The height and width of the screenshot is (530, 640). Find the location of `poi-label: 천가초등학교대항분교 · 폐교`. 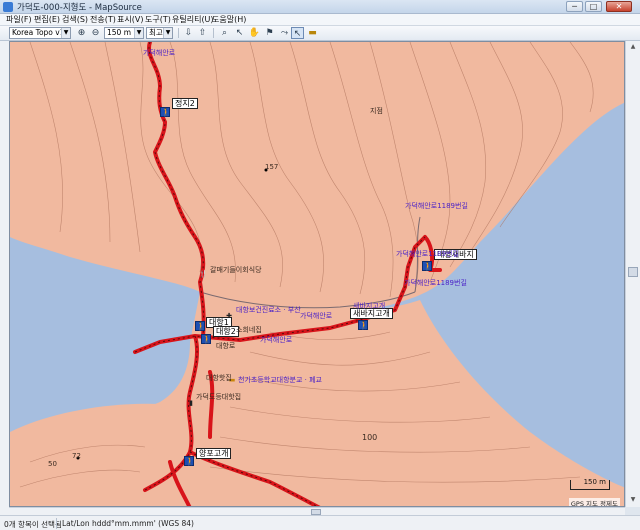

poi-label: 천가초등학교대항분교 · 폐교 is located at coordinates (280, 380).